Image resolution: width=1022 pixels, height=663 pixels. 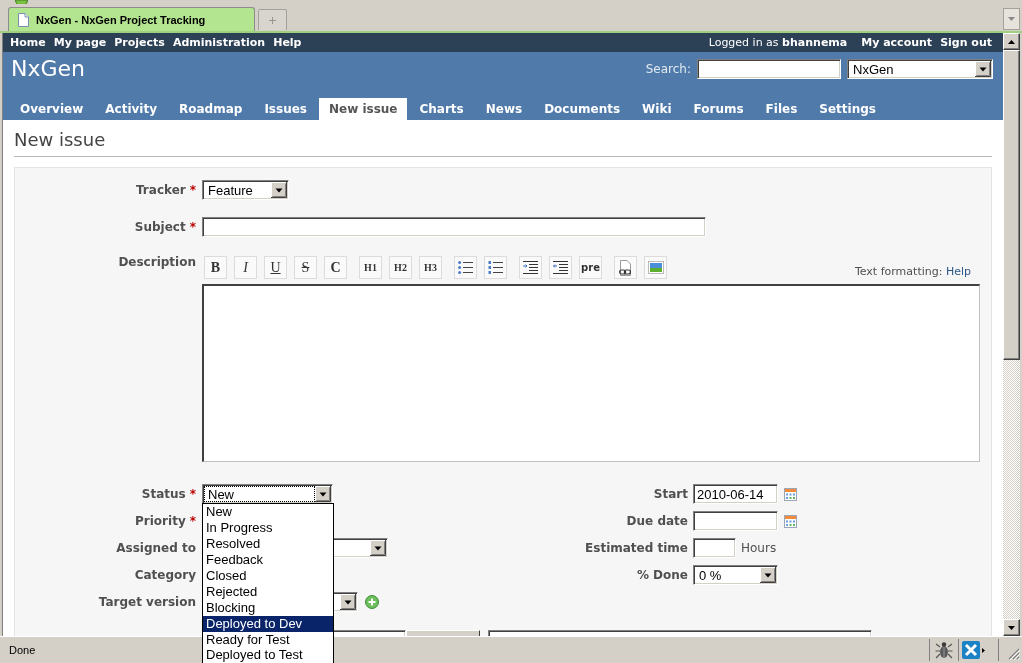 What do you see at coordinates (778, 42) in the screenshot?
I see `logged-in-text: Logged in as bhannema` at bounding box center [778, 42].